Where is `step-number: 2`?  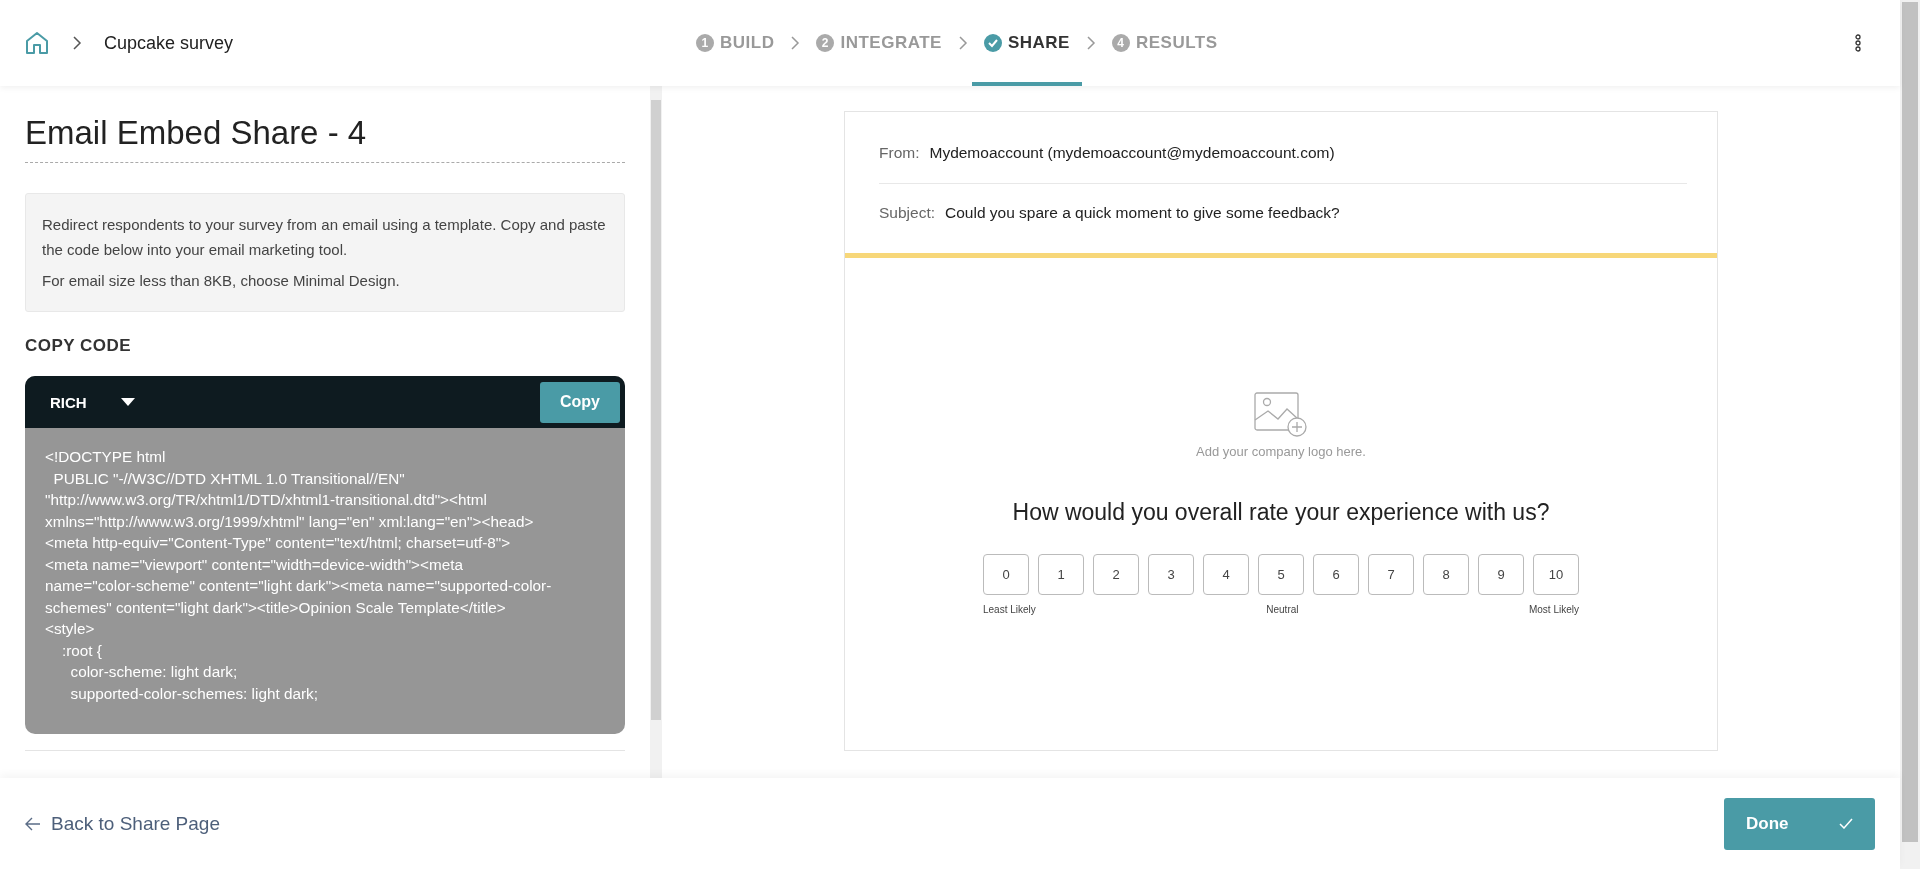
step-number: 2 is located at coordinates (825, 43).